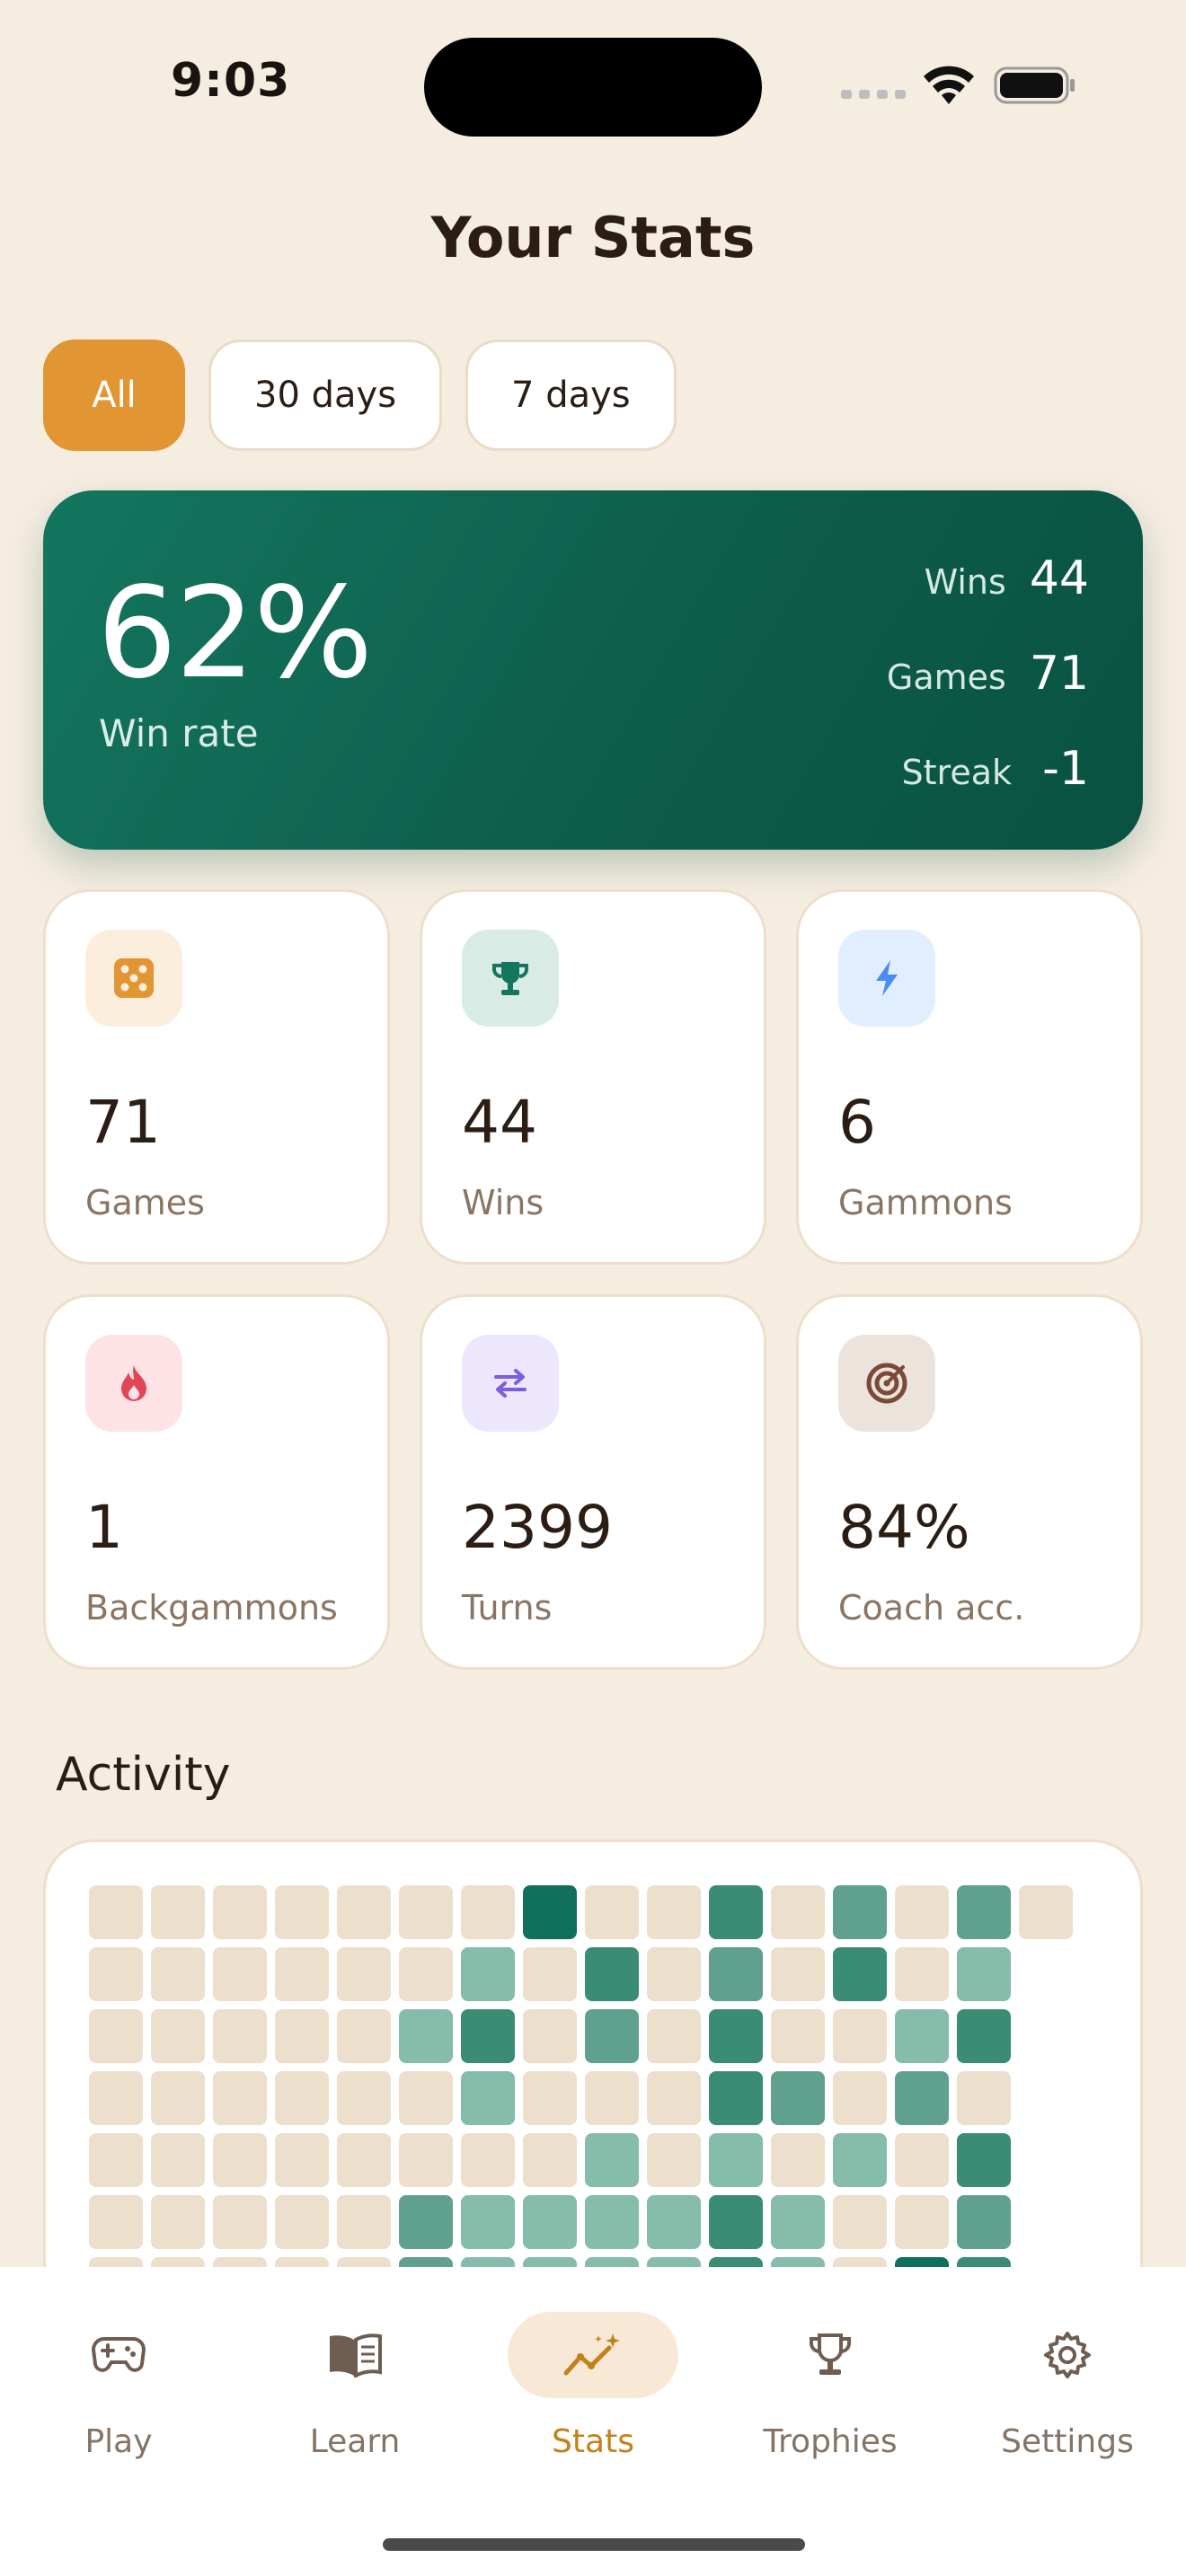 The width and height of the screenshot is (1186, 2576). What do you see at coordinates (510, 1383) in the screenshot?
I see `swap-arrows-icon` at bounding box center [510, 1383].